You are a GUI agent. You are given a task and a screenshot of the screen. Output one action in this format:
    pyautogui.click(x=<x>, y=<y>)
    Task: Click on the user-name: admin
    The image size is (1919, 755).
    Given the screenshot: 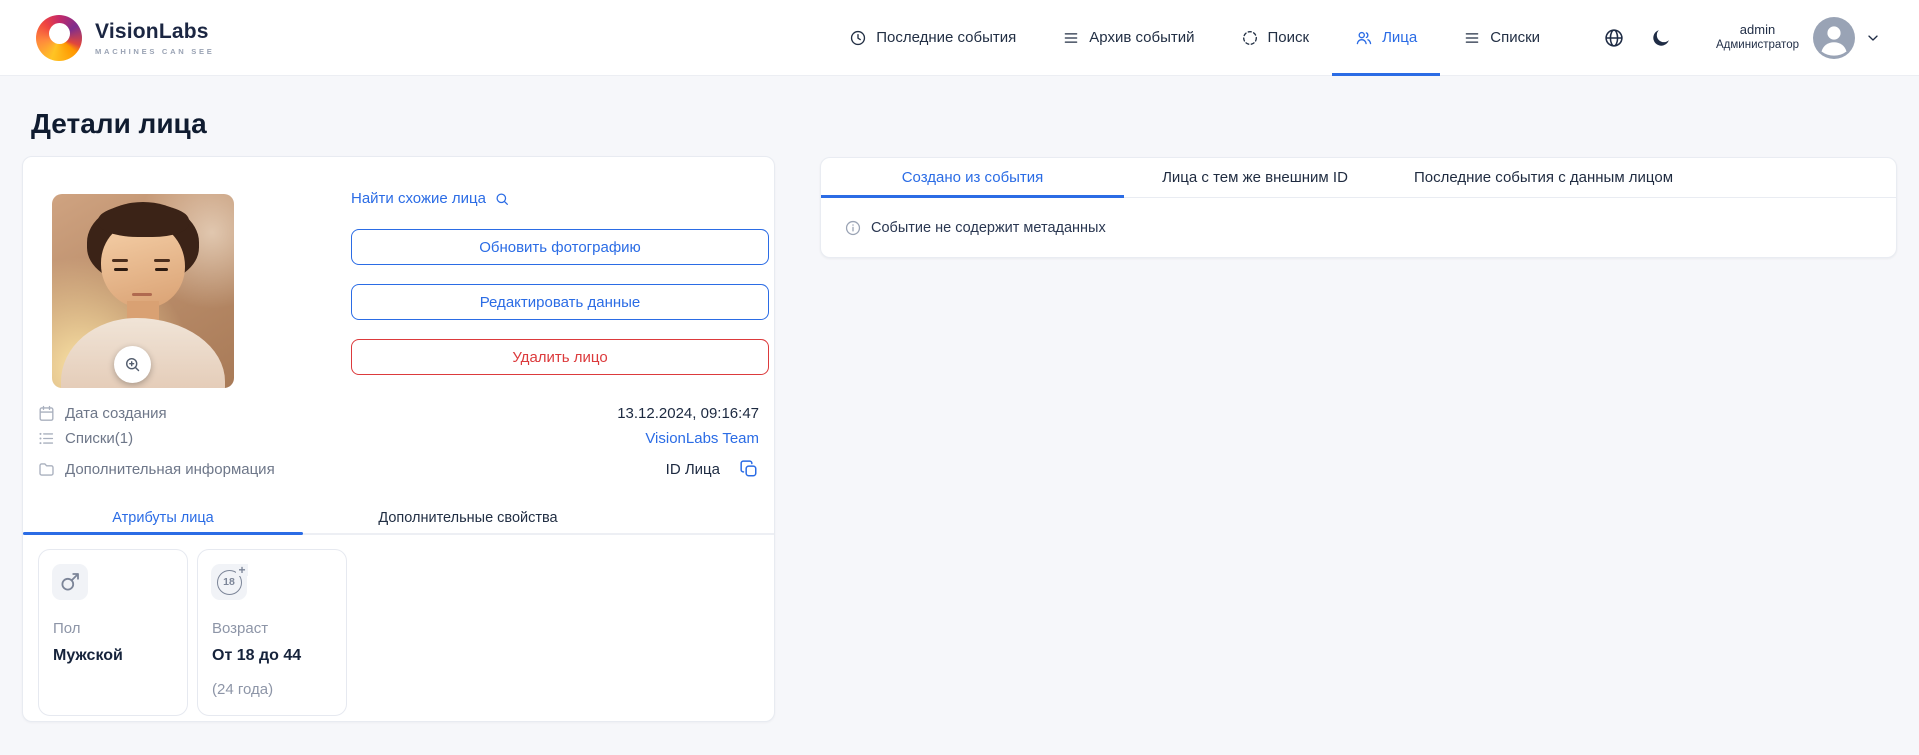 What is the action you would take?
    pyautogui.click(x=1757, y=29)
    